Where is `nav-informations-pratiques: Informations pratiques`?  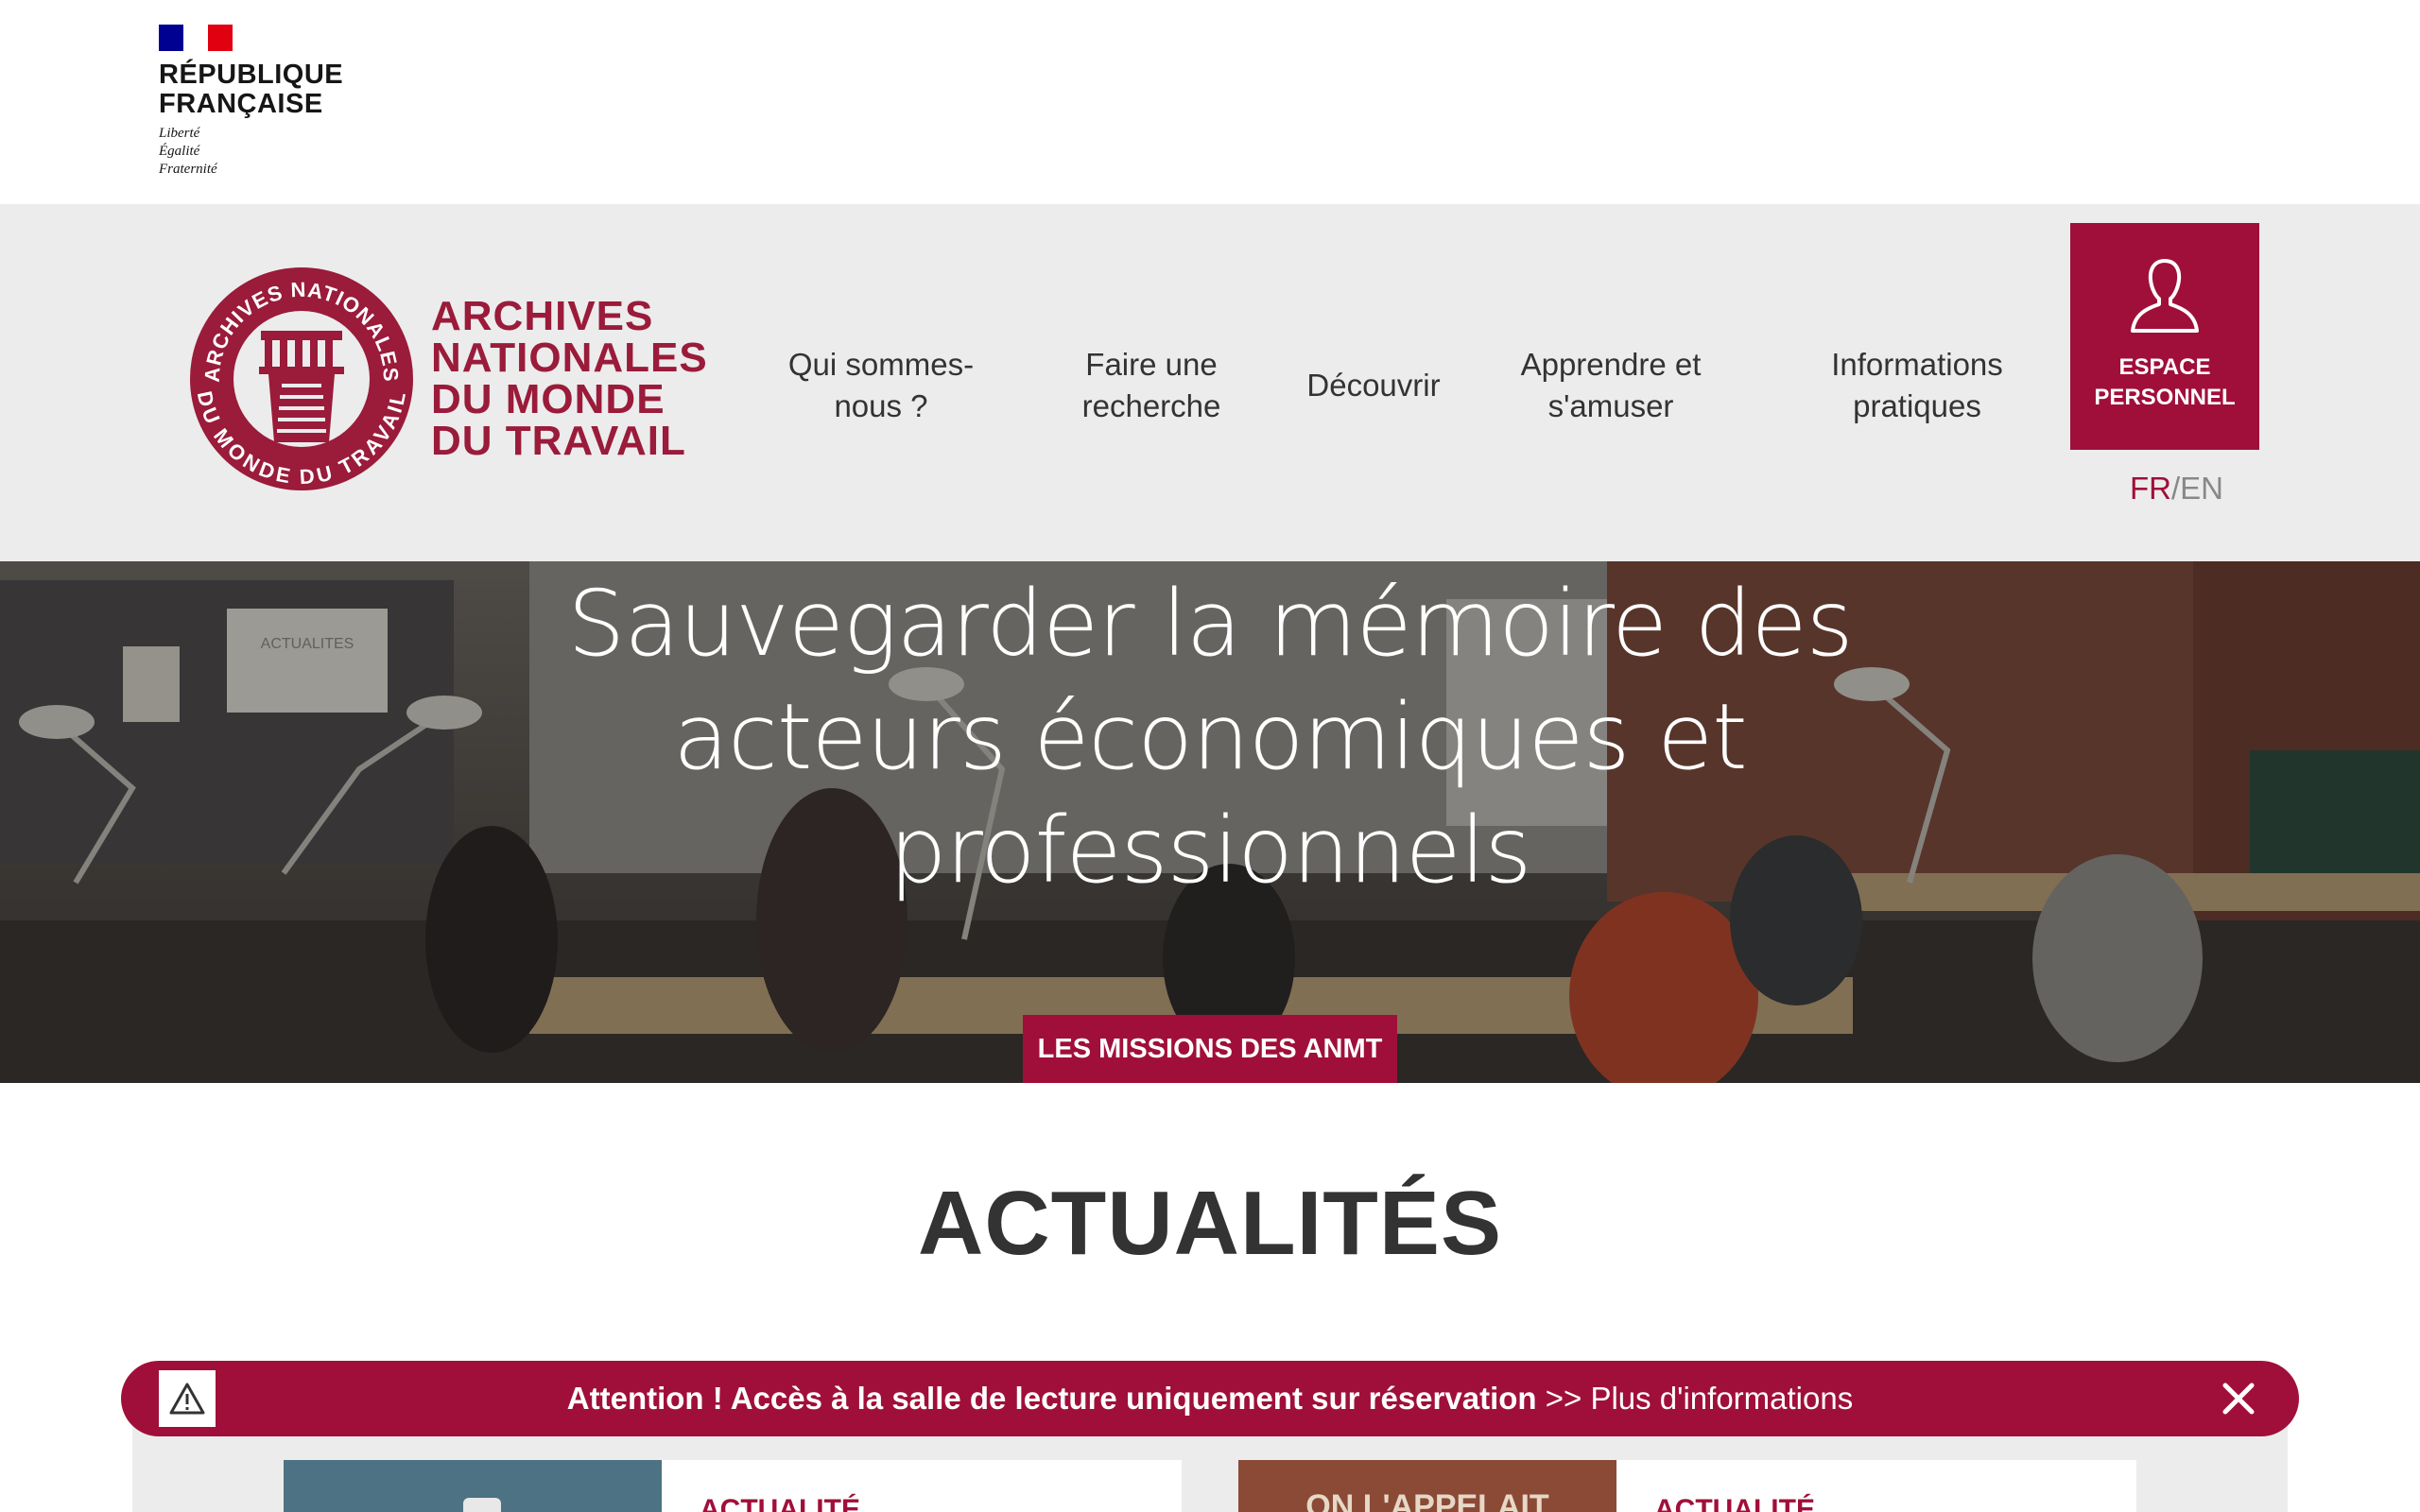 nav-informations-pratiques: Informations pratiques is located at coordinates (1917, 385).